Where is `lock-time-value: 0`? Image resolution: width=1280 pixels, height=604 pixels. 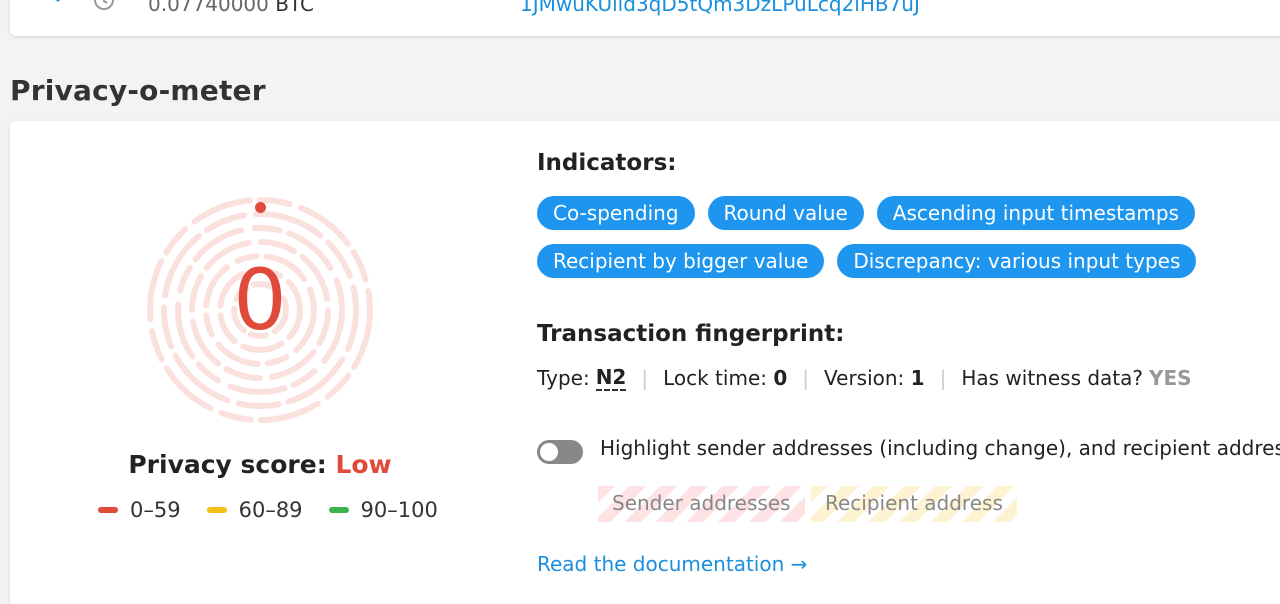
lock-time-value: 0 is located at coordinates (780, 378).